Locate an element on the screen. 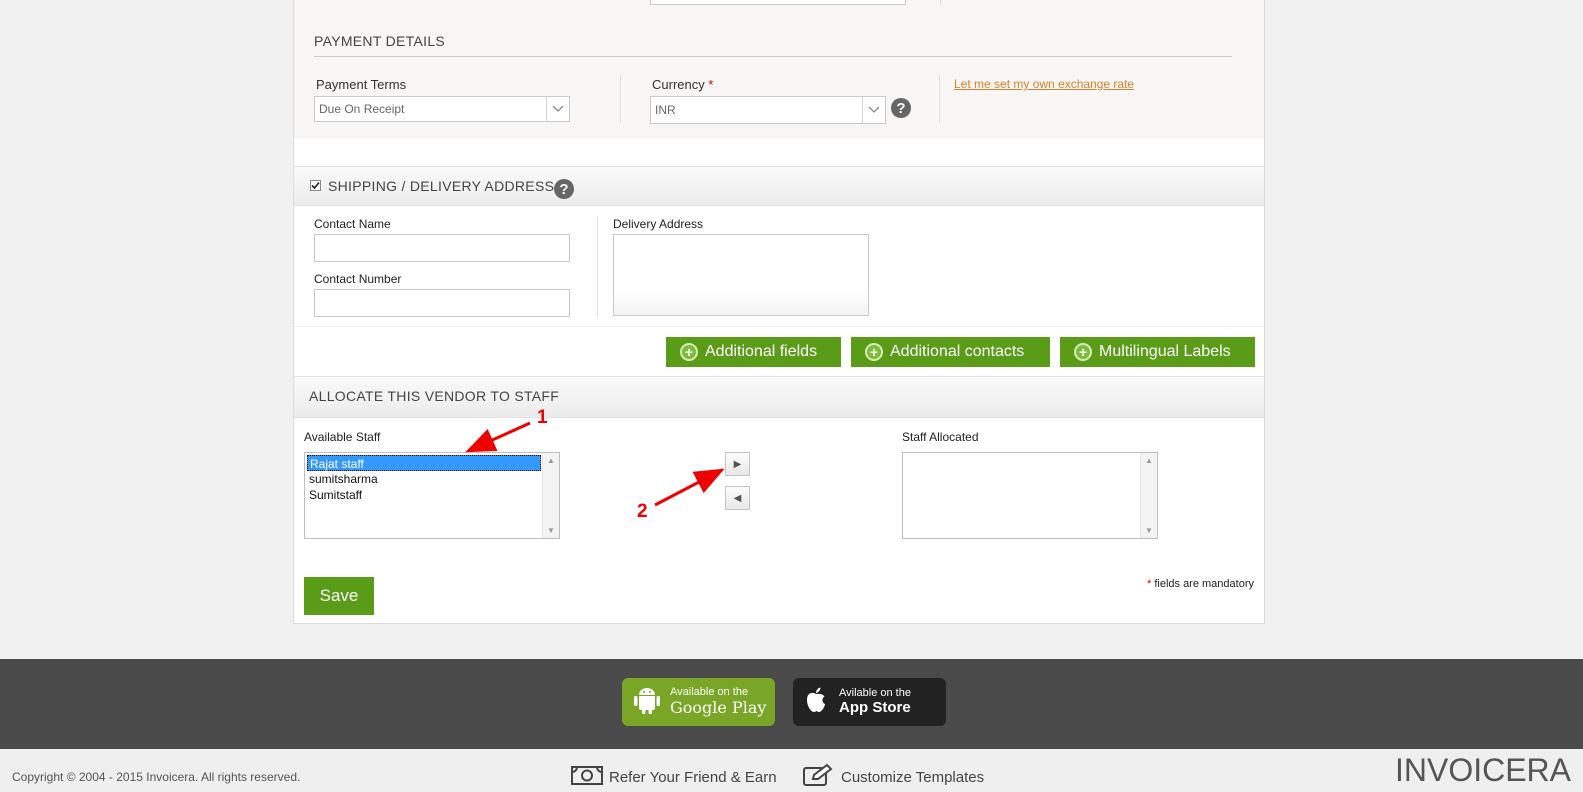 The height and width of the screenshot is (792, 1583). refer-friend-link: Refer Your Friend & Earn is located at coordinates (674, 777).